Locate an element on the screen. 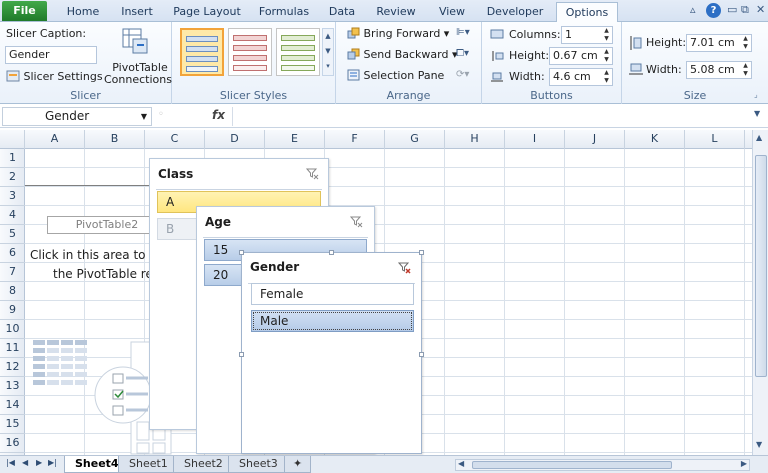  columns-spinner-icon: ▲ ▼ is located at coordinates (606, 35).